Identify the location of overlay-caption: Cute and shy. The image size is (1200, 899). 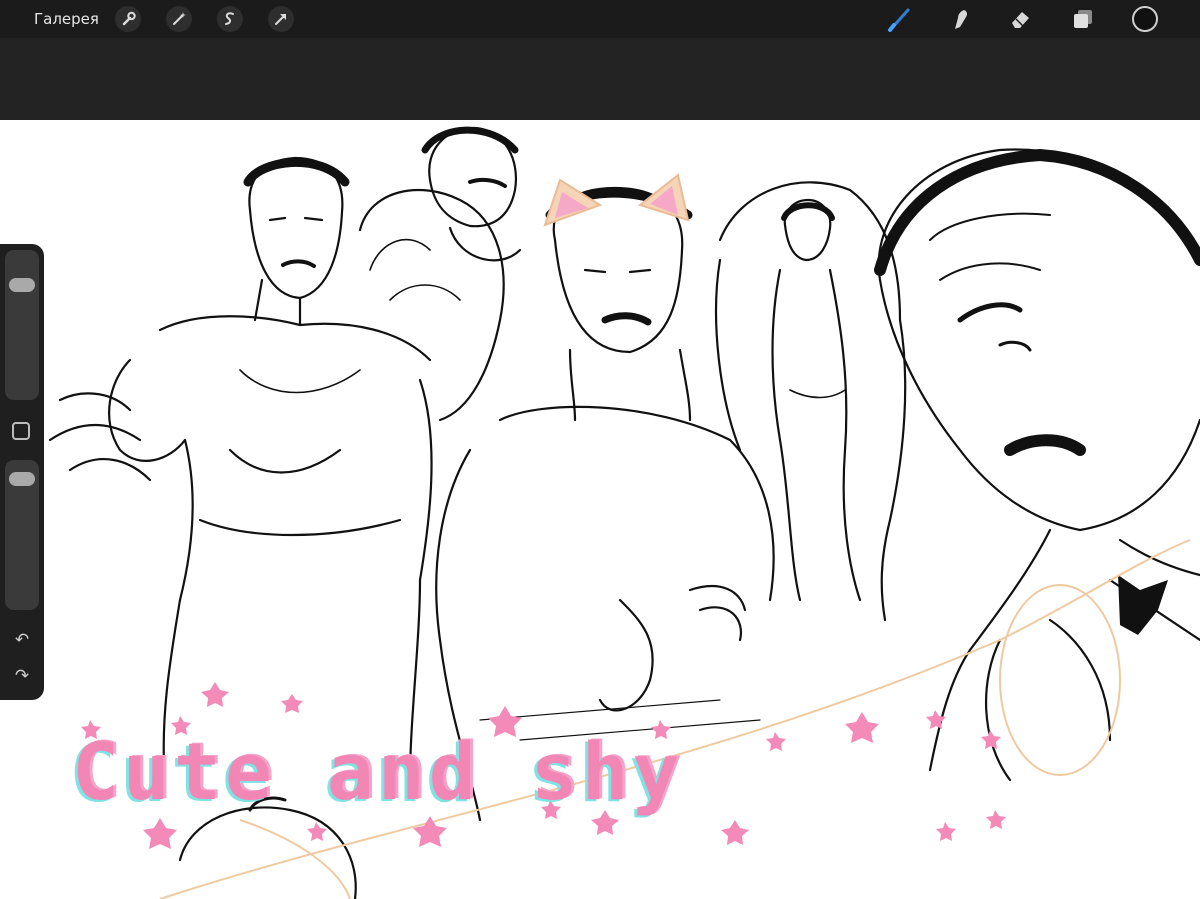
(378, 773).